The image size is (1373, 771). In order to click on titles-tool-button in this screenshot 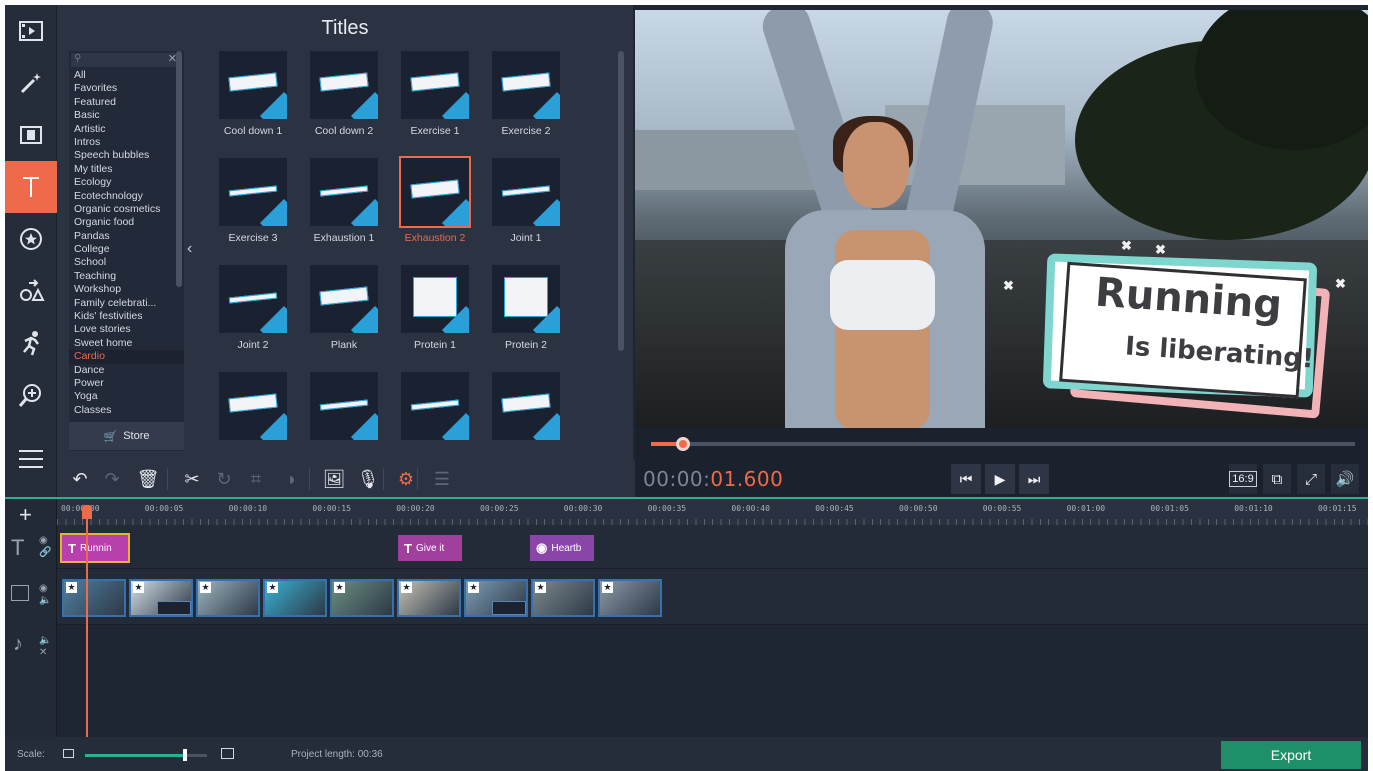, I will do `click(31, 187)`.